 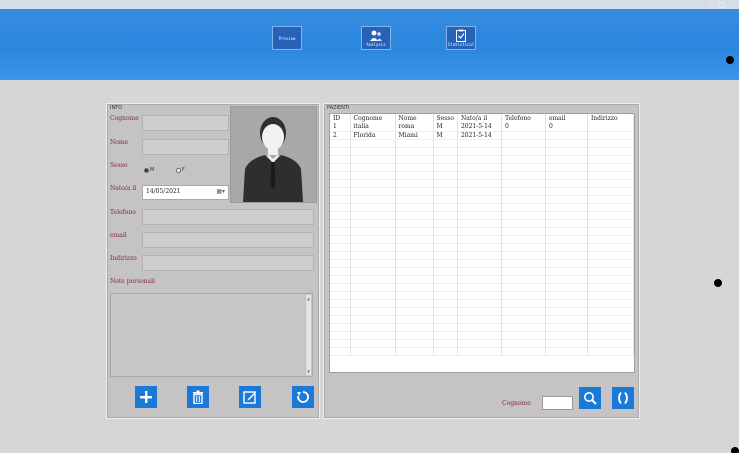 I want to click on scroll-down-icon: ▼, so click(x=308, y=371).